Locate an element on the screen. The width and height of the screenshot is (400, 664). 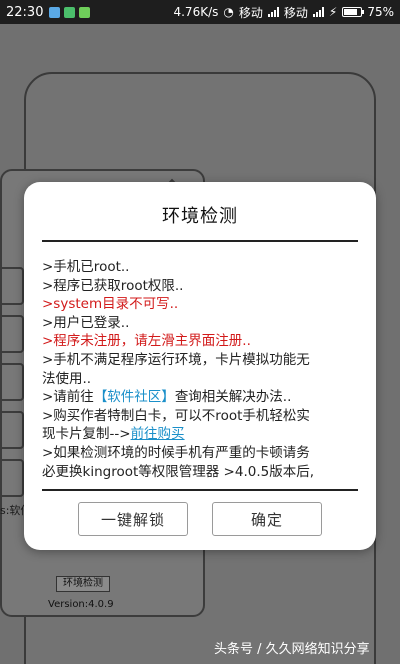
app-icon is located at coordinates (85, 12).